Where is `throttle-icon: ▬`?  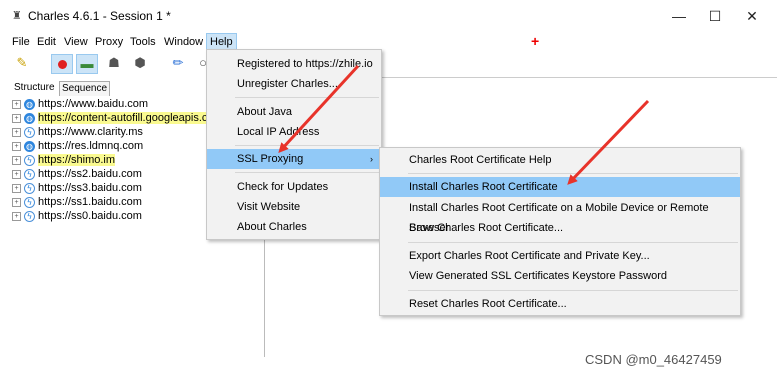 throttle-icon: ▬ is located at coordinates (87, 64).